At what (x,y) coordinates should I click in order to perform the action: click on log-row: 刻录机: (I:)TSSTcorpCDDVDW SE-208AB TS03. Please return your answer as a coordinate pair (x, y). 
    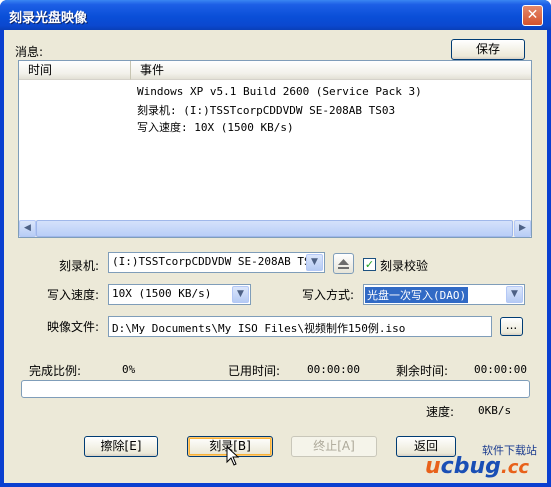
    Looking at the image, I should click on (266, 110).